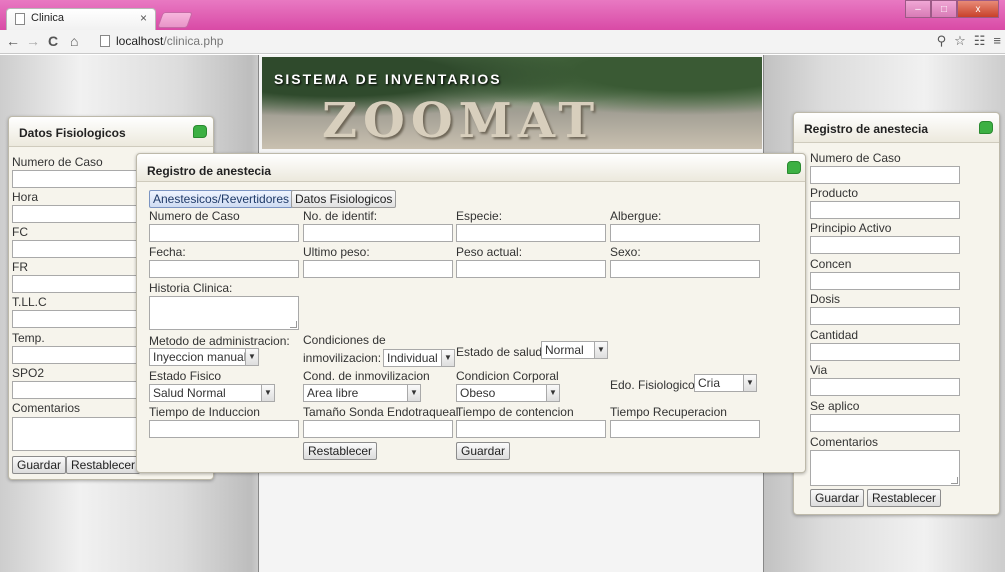 This screenshot has height=572, width=1005. I want to click on field-label: FR, so click(20, 267).